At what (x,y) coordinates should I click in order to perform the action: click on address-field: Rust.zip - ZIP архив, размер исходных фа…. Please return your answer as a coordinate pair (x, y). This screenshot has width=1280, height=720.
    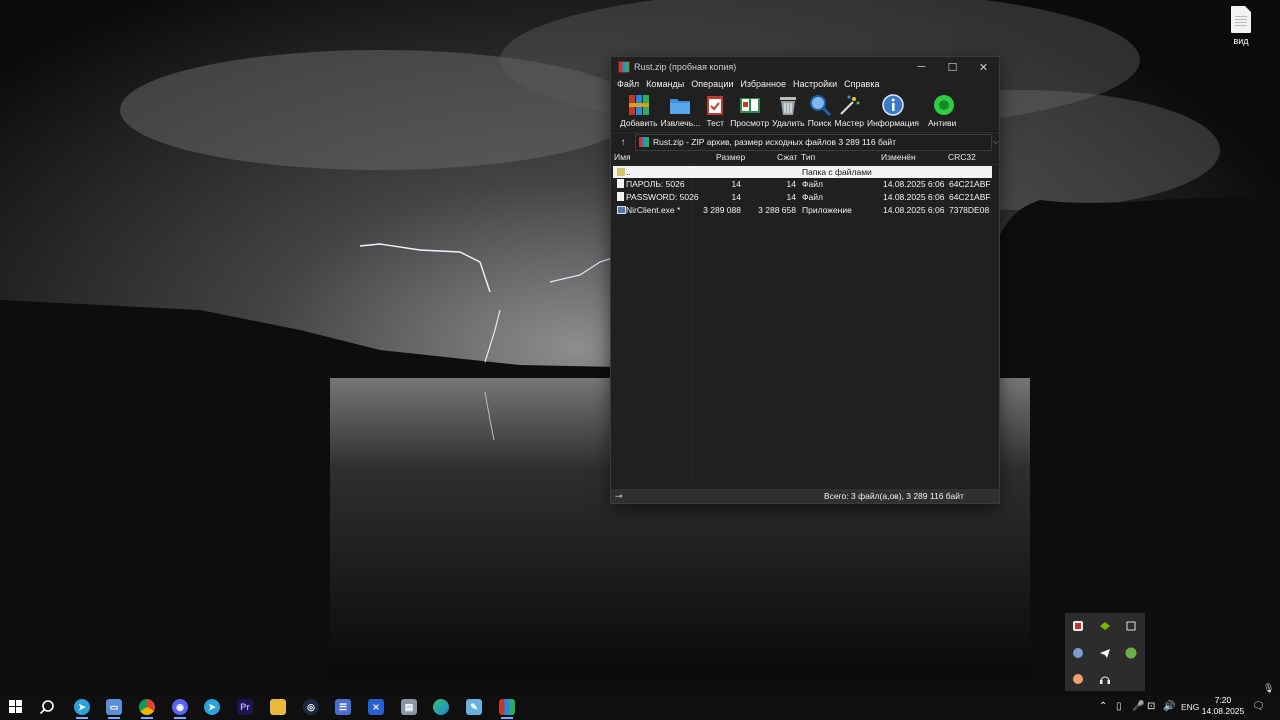
    Looking at the image, I should click on (813, 142).